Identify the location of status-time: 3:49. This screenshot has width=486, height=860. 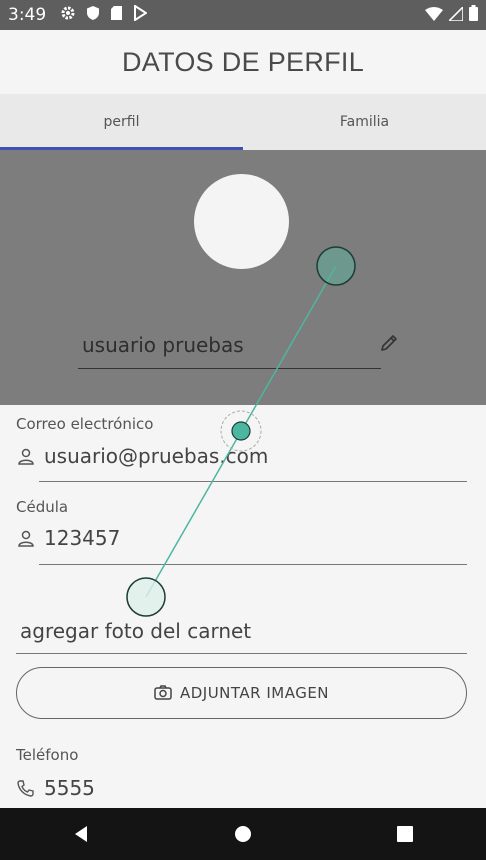
(27, 15).